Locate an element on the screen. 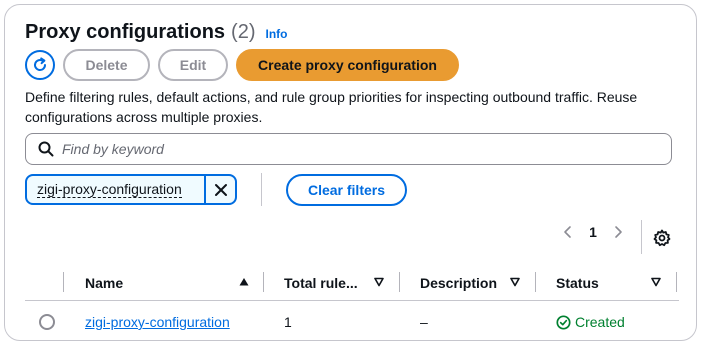 Image resolution: width=702 pixels, height=349 pixels. column-header-name: Name is located at coordinates (104, 283).